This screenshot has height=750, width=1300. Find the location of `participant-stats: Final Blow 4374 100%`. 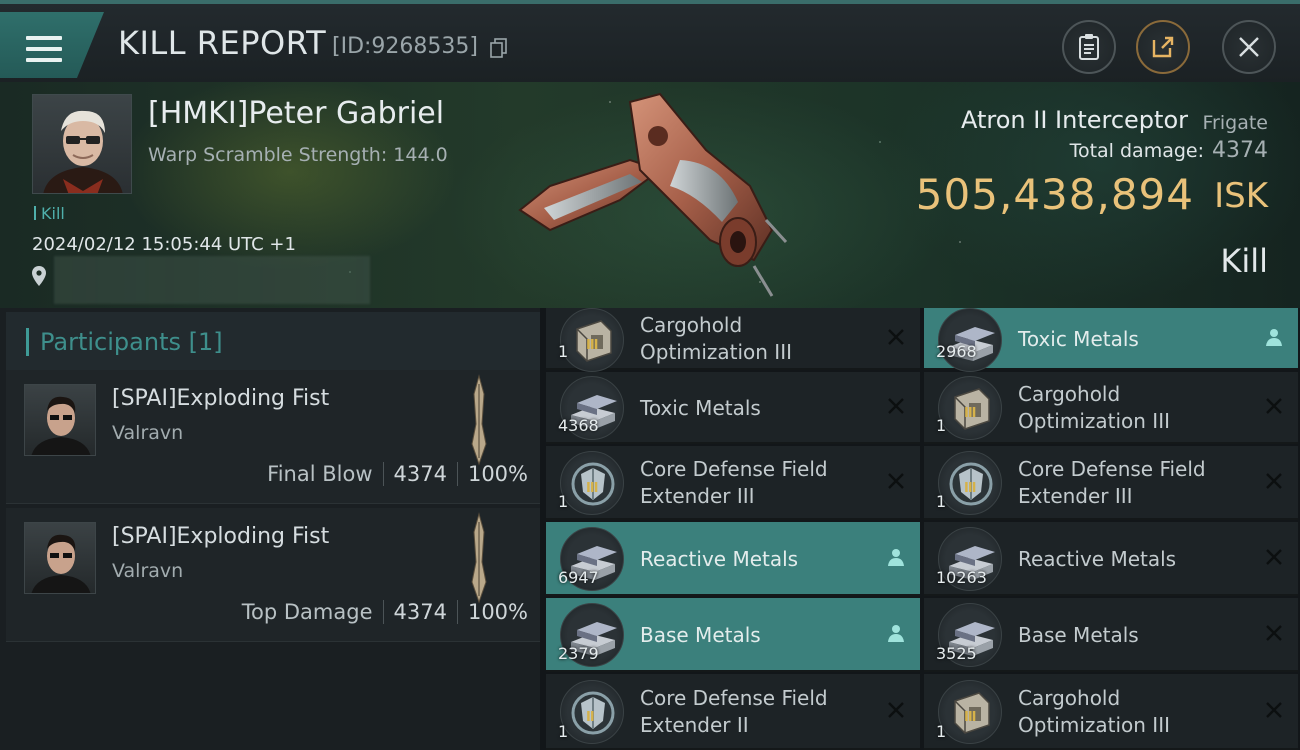

participant-stats: Final Blow 4374 100% is located at coordinates (397, 474).